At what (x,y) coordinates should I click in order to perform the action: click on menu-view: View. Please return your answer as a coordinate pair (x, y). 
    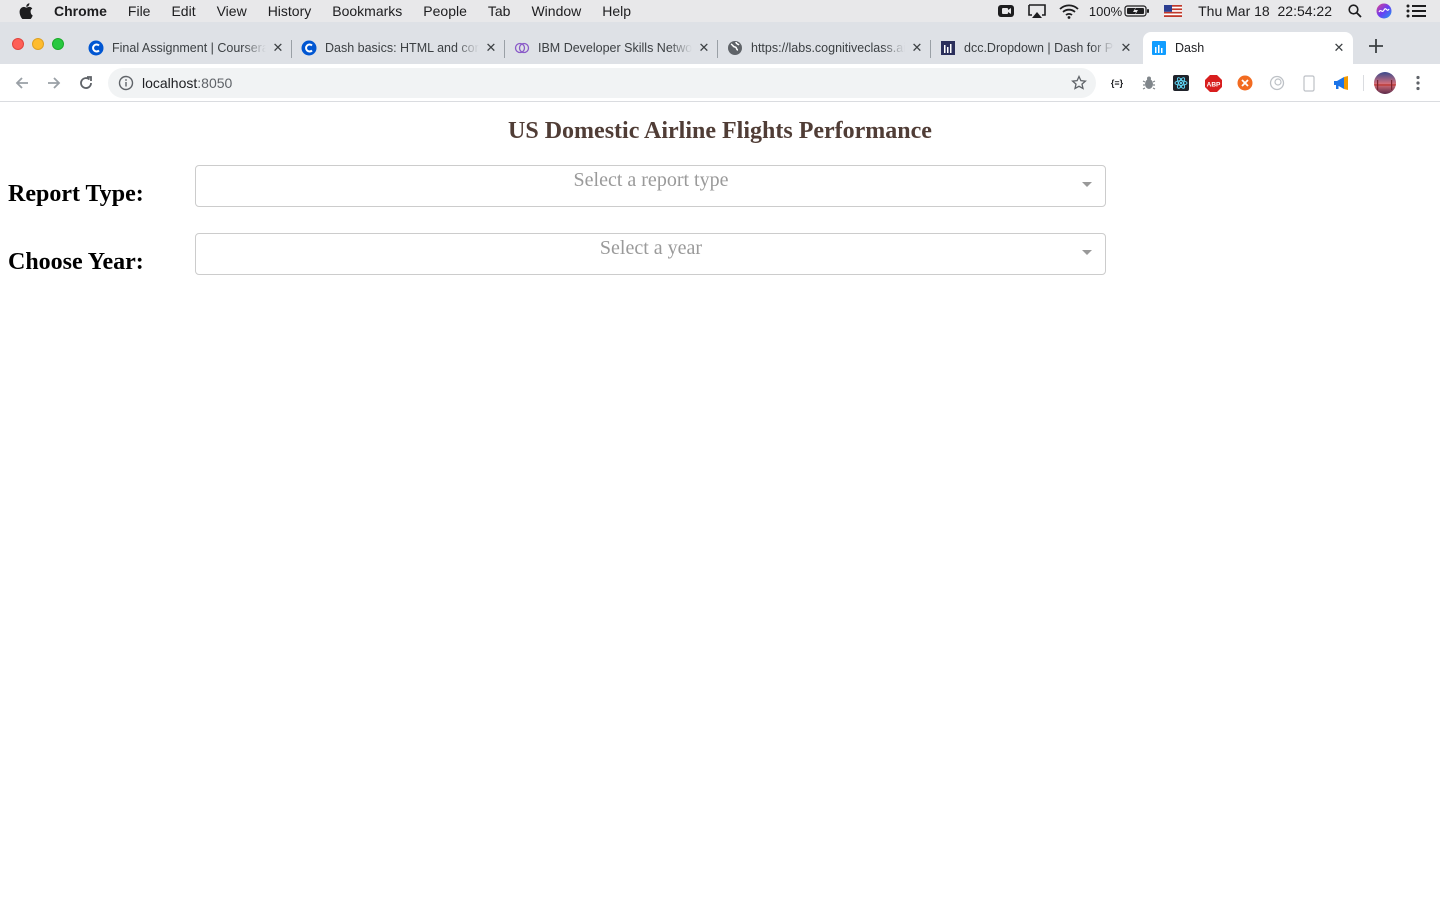
    Looking at the image, I should click on (232, 11).